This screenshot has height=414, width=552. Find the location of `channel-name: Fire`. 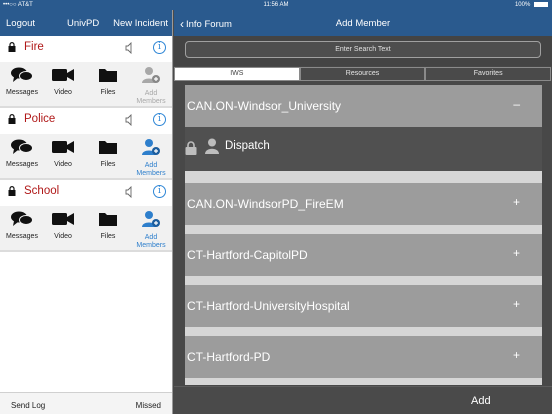

channel-name: Fire is located at coordinates (34, 47).